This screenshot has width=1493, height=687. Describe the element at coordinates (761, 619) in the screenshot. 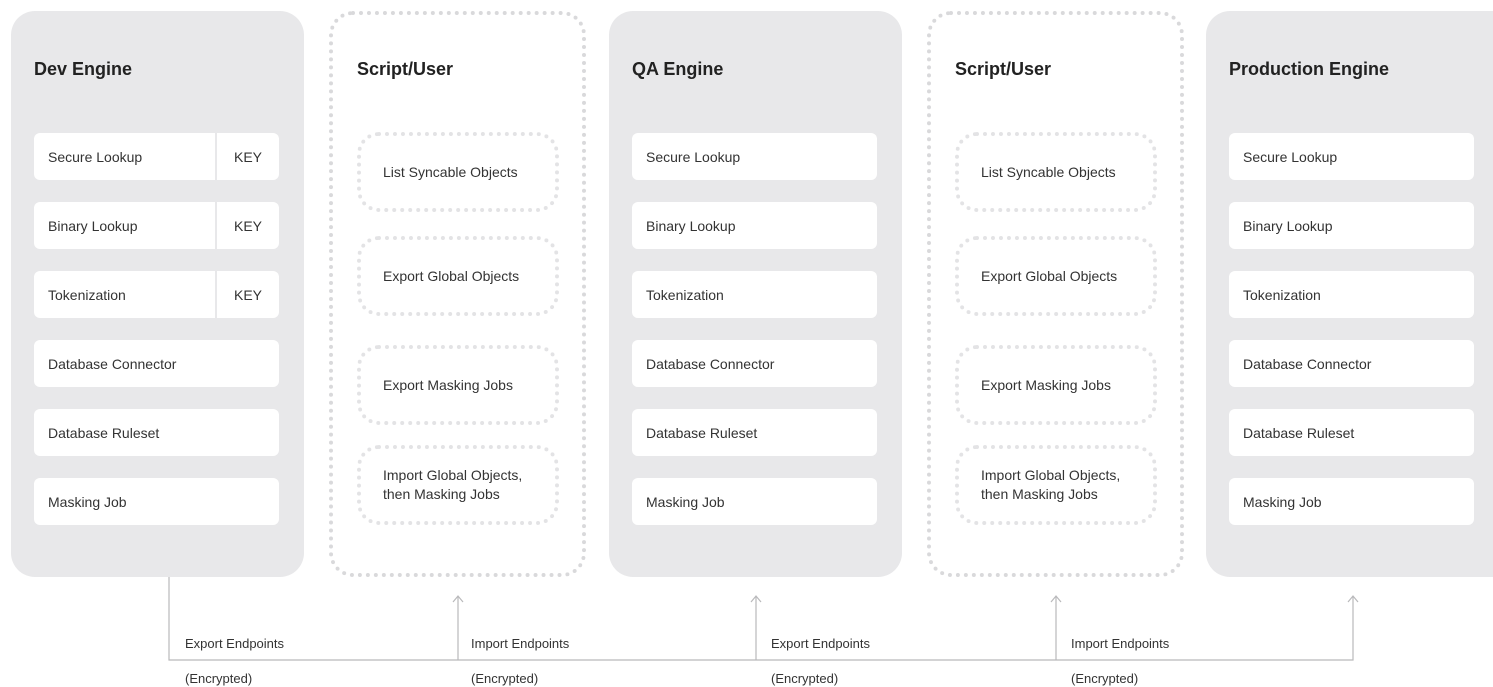

I see `connector-line` at that location.